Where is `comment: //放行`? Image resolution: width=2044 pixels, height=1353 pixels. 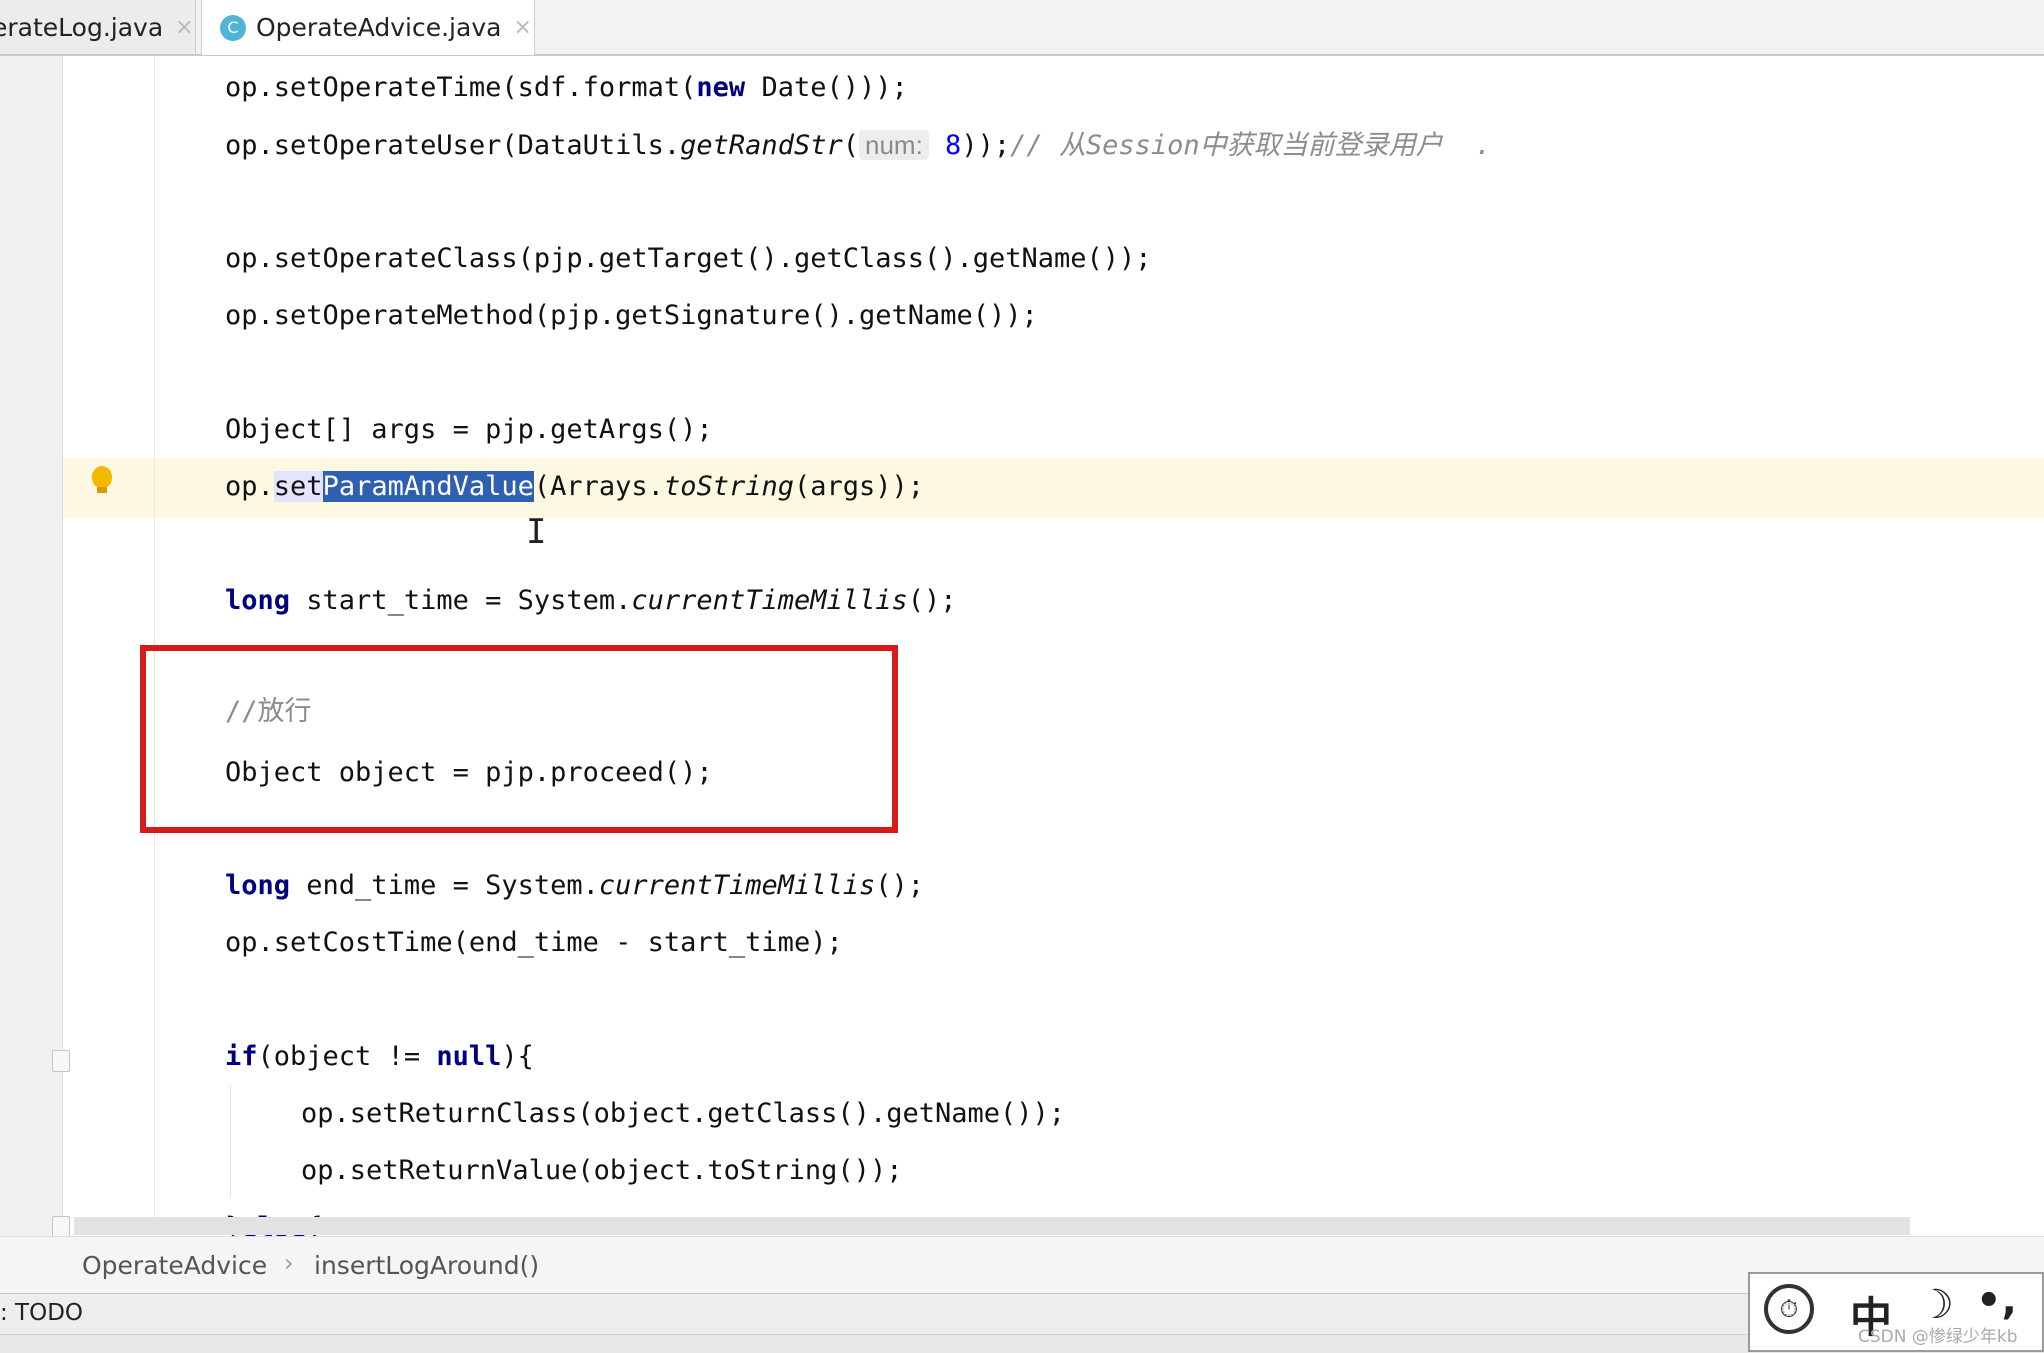 comment: //放行 is located at coordinates (268, 711).